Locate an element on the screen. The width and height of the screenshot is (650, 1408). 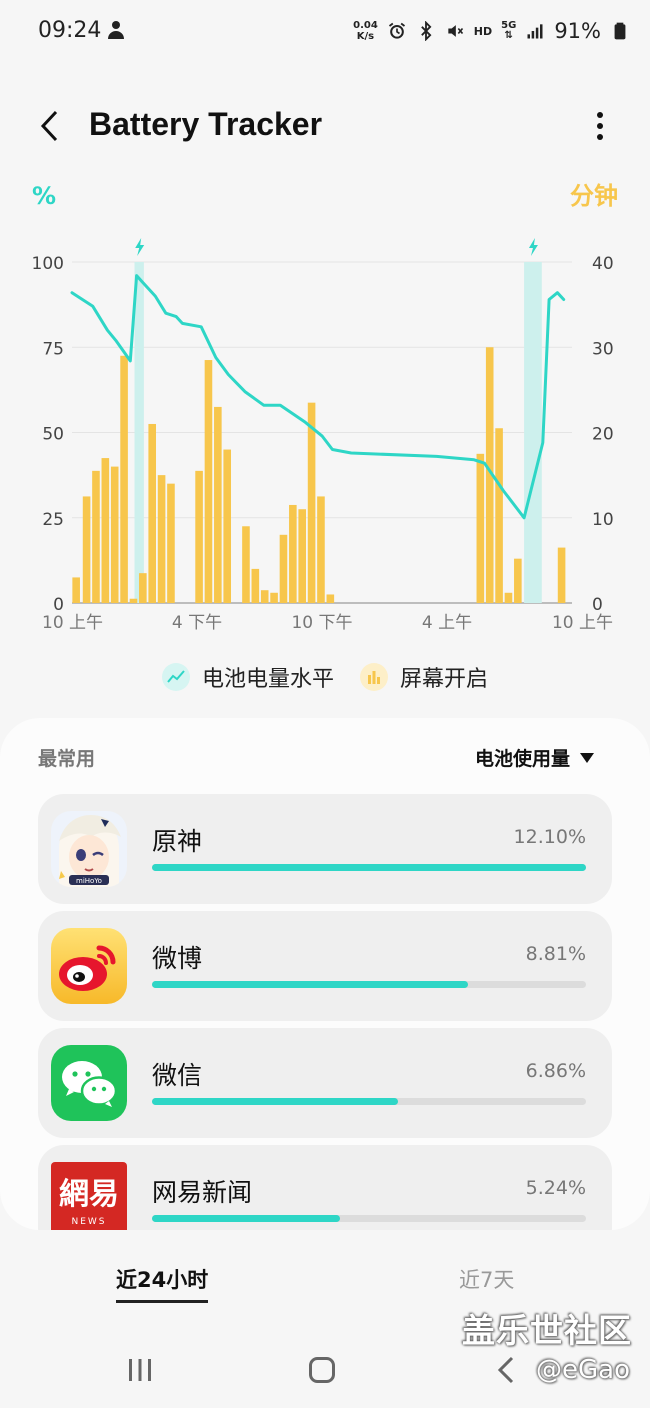
mute-icon is located at coordinates (455, 31).